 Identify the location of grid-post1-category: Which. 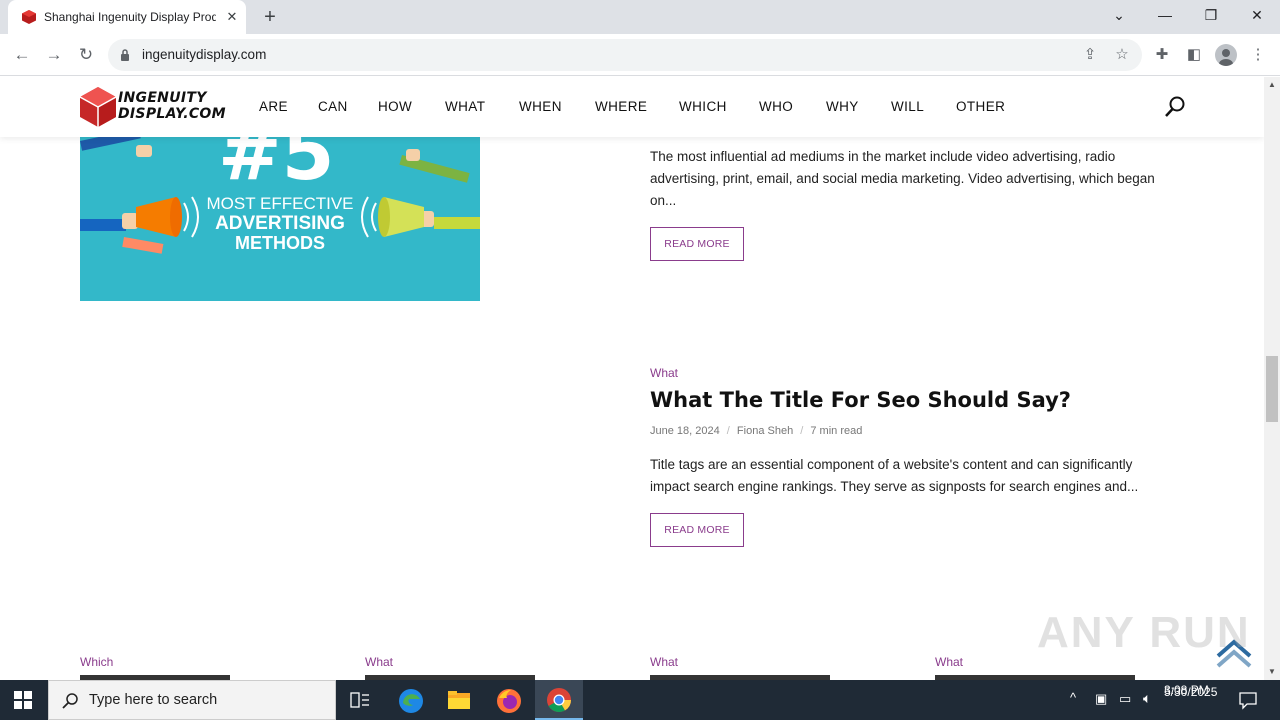
(96, 662).